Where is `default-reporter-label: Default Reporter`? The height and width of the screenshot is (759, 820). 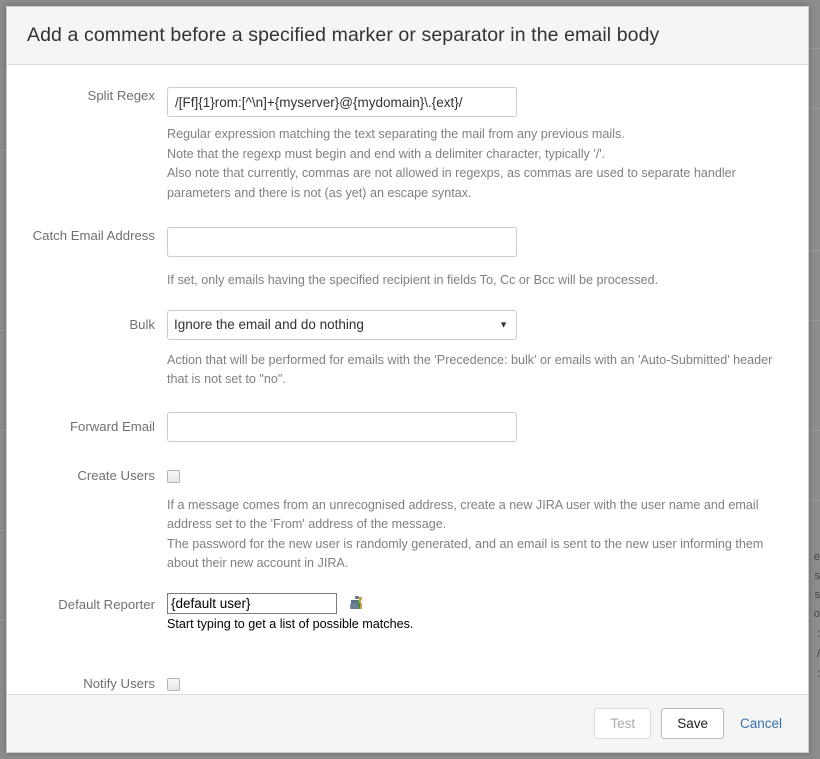 default-reporter-label: Default Reporter is located at coordinates (106, 604).